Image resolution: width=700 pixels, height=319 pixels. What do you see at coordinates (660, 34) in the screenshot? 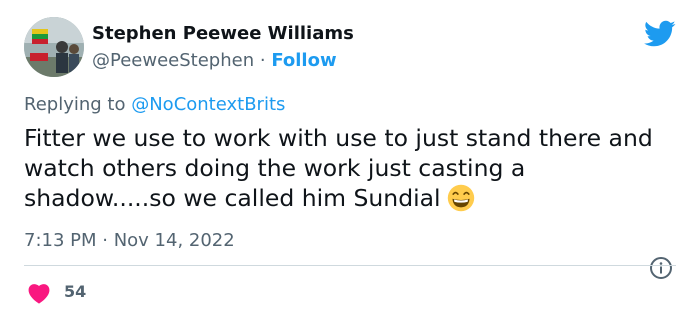
I see `twitter-bird-icon` at bounding box center [660, 34].